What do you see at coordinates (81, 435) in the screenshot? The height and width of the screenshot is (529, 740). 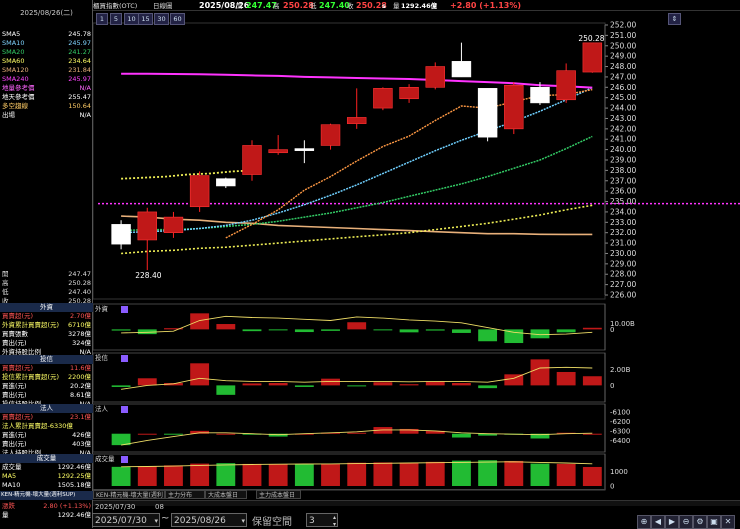 I see `inst-row-value: 426億` at bounding box center [81, 435].